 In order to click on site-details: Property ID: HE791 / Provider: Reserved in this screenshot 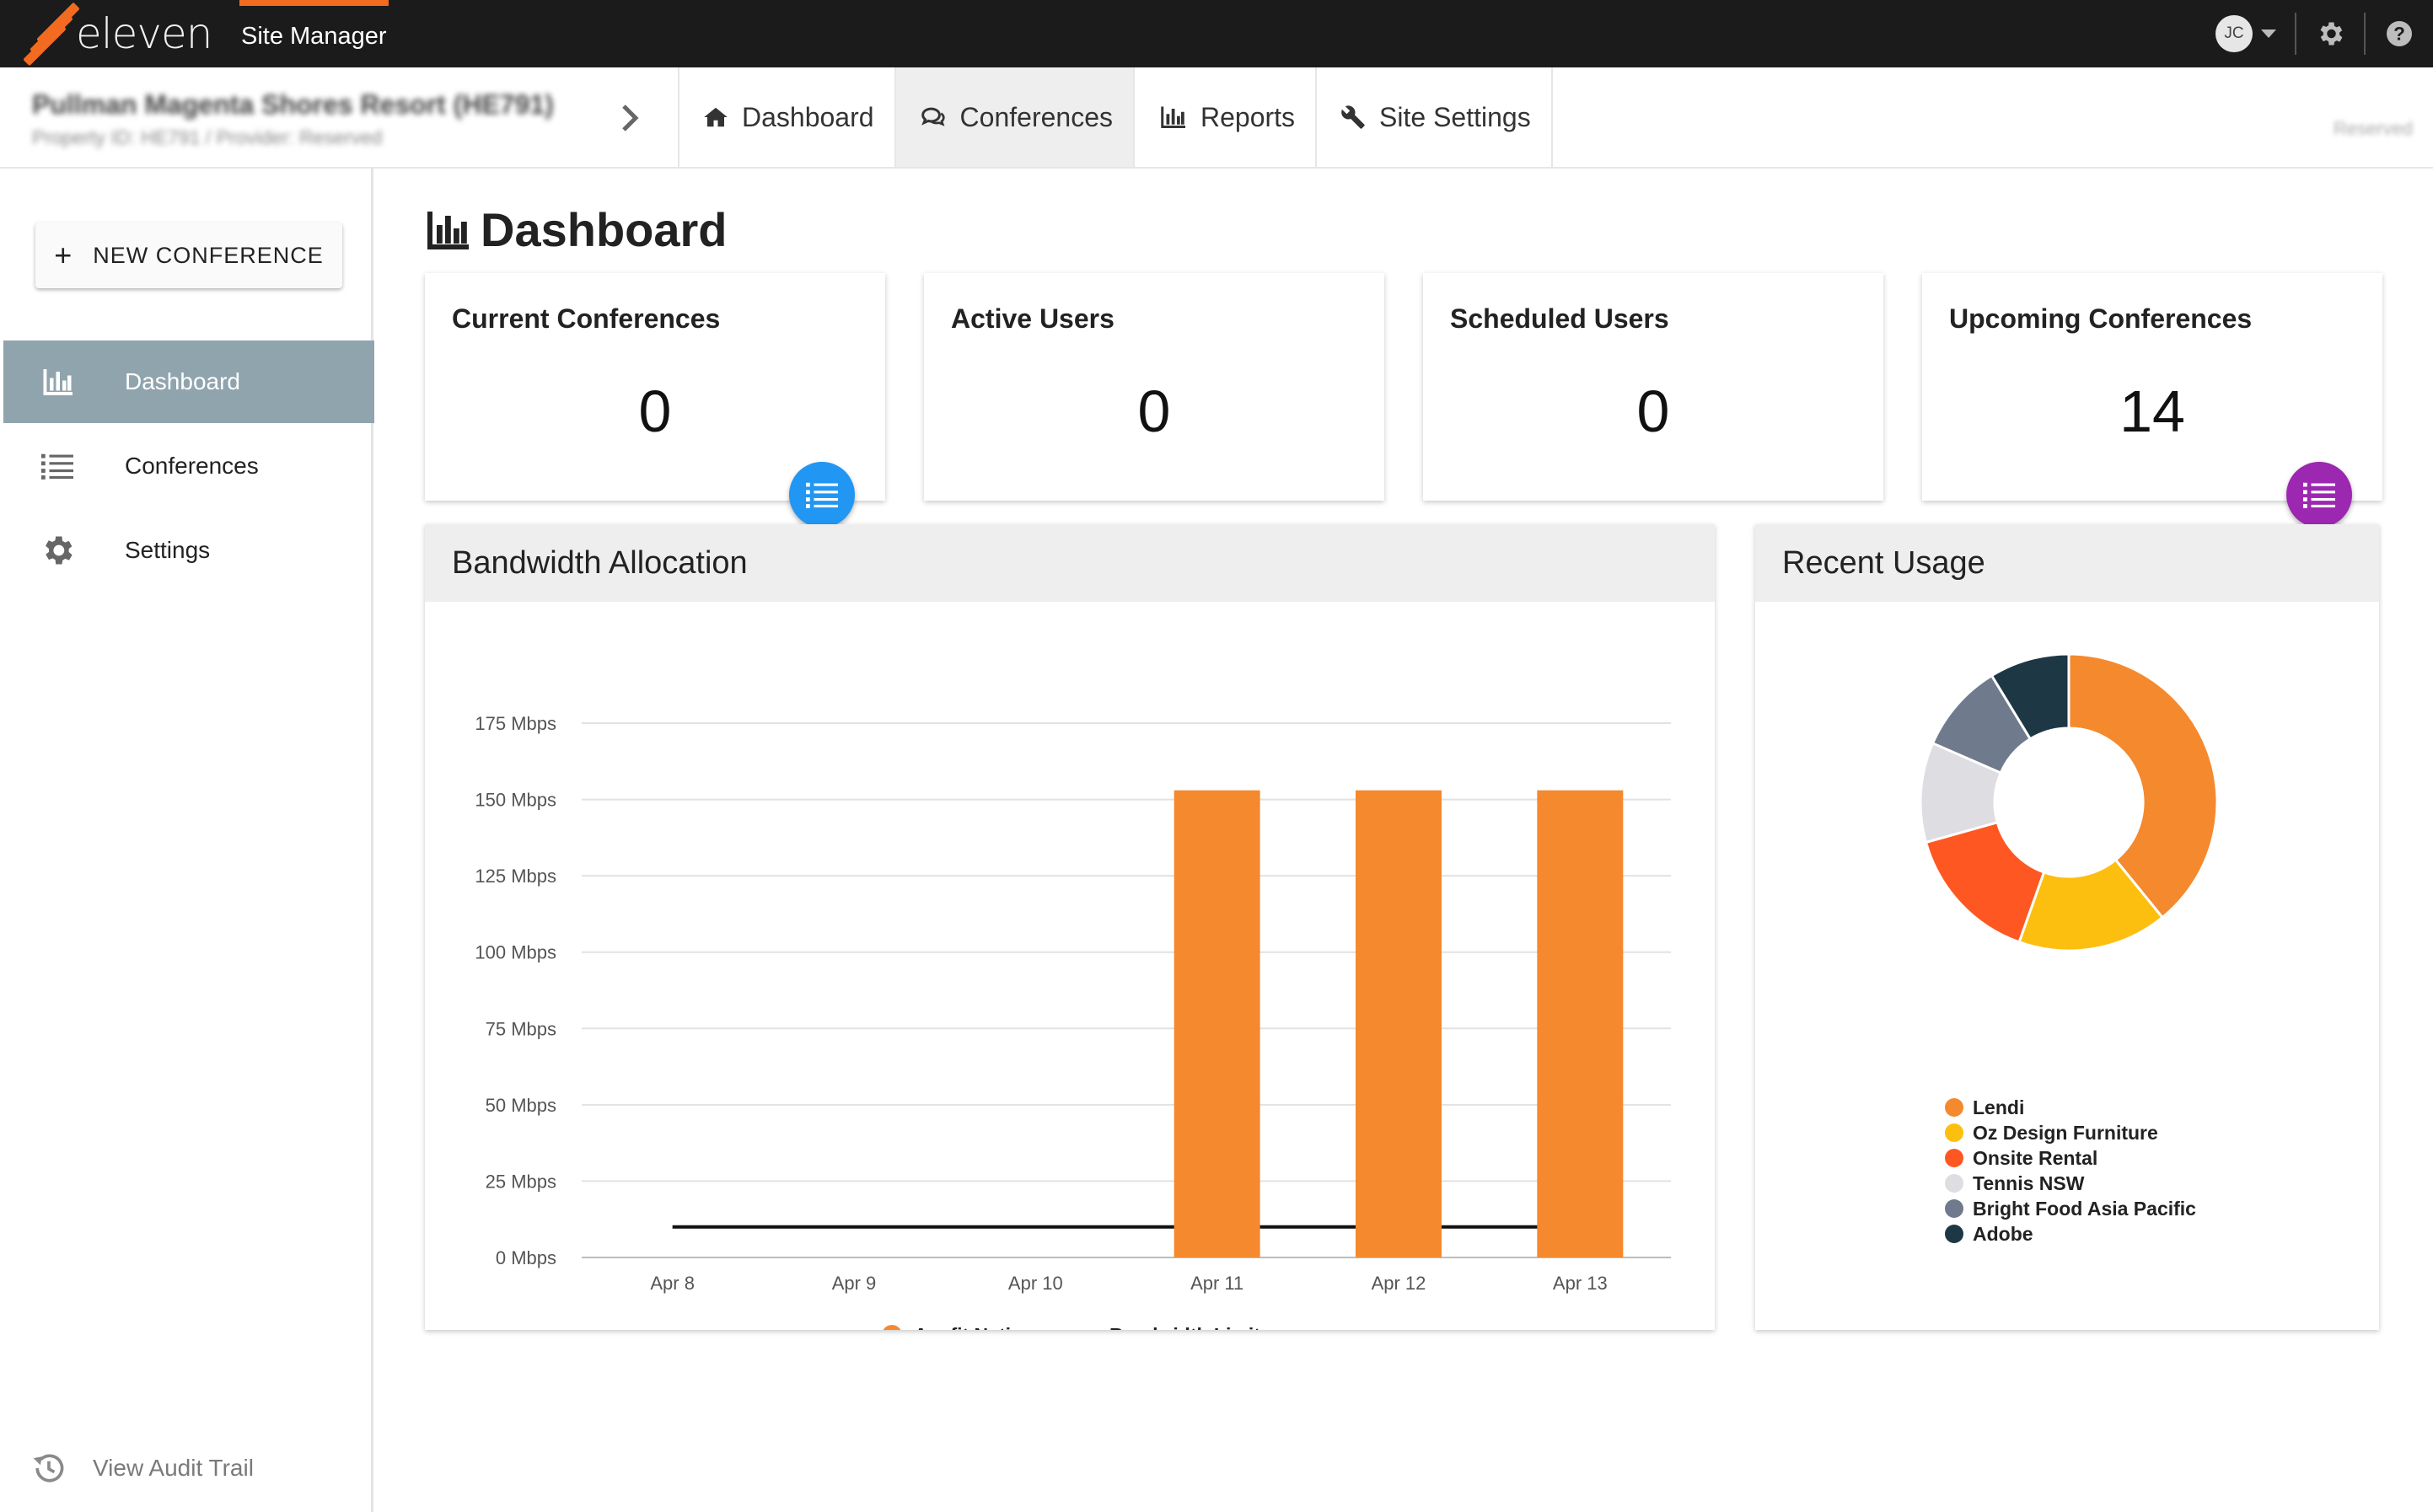, I will do `click(207, 137)`.